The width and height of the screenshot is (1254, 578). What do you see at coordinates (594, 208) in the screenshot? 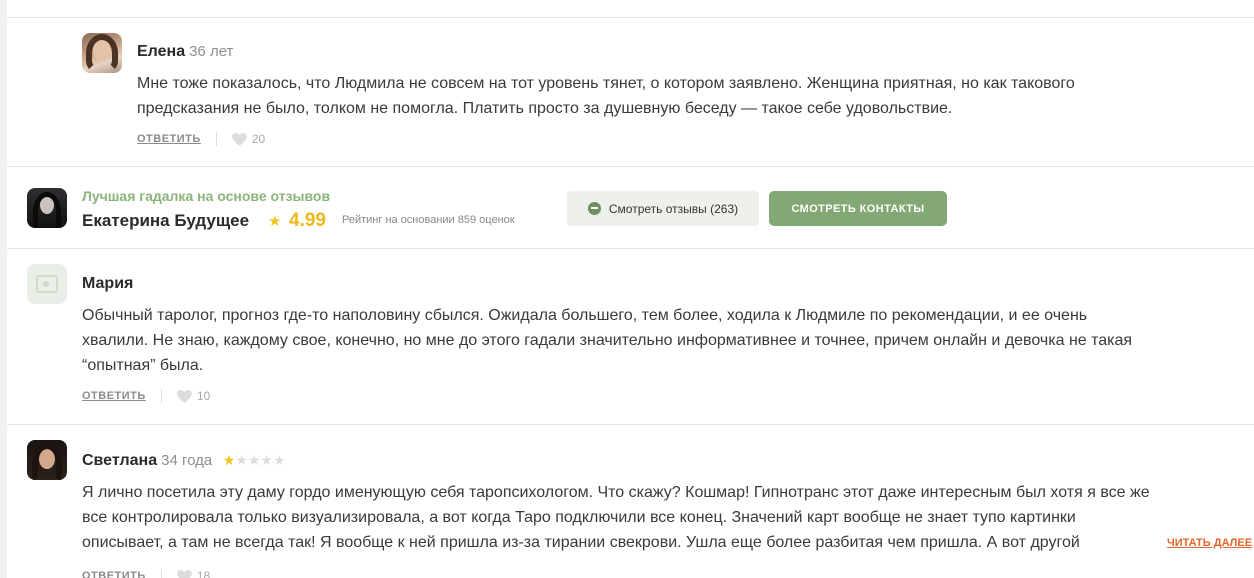
I see `chat-icon` at bounding box center [594, 208].